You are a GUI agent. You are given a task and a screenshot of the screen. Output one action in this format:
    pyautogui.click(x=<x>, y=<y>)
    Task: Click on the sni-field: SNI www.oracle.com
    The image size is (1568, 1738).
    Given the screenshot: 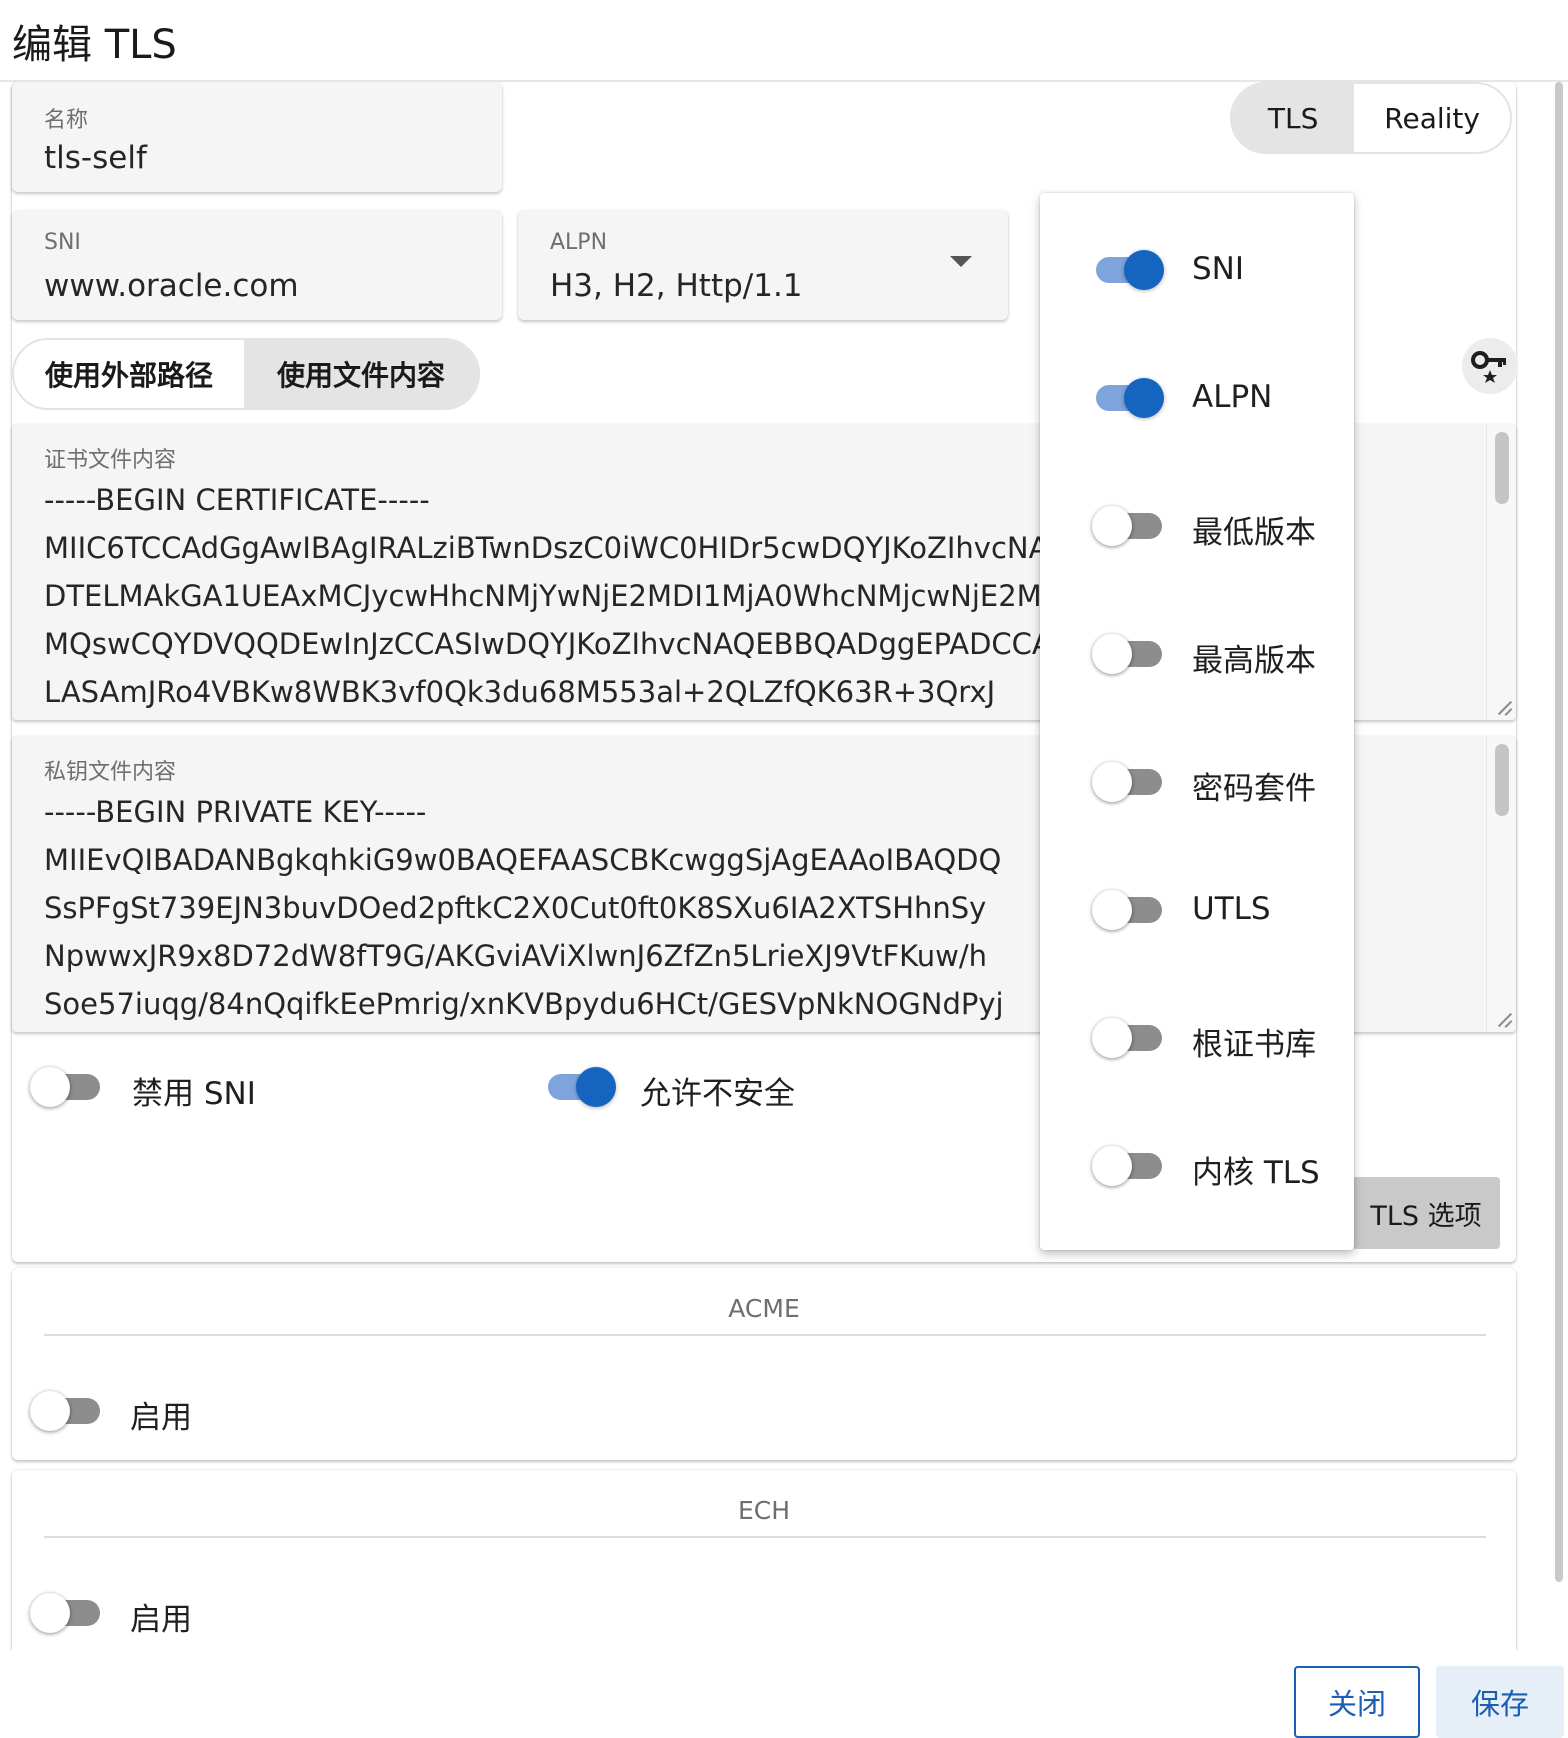 What is the action you would take?
    pyautogui.click(x=257, y=265)
    